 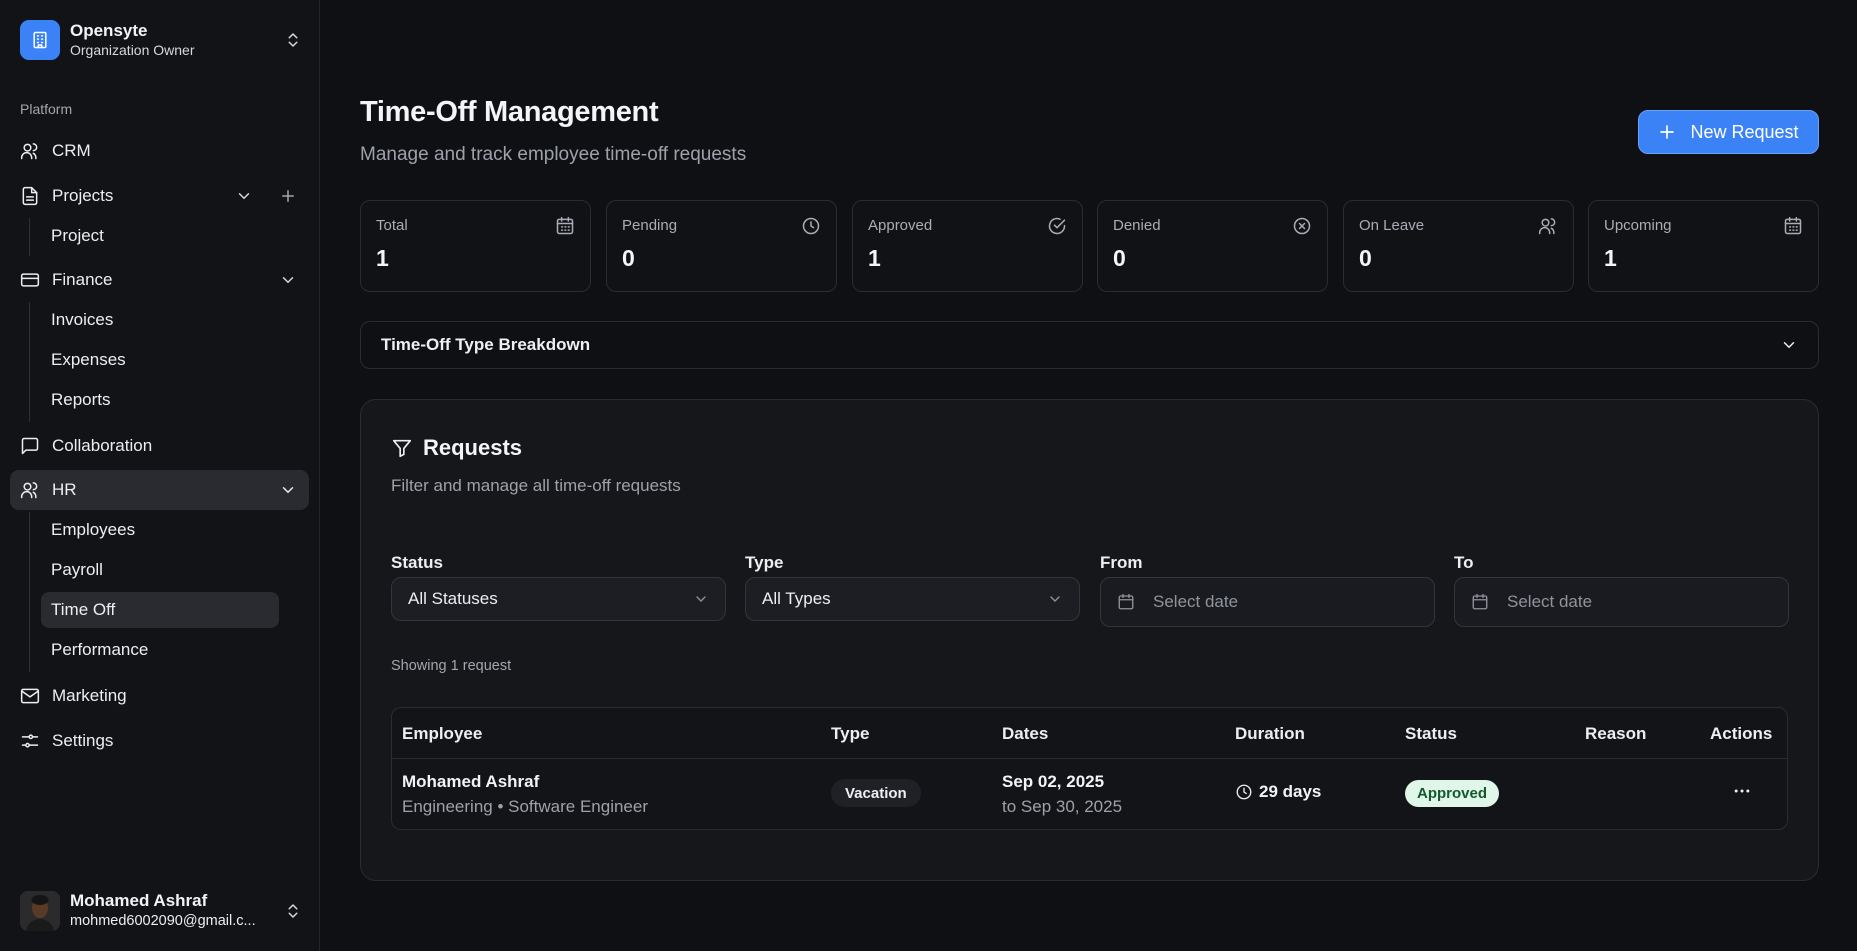 I want to click on user-name: Mohamed Ashraf, so click(x=139, y=900).